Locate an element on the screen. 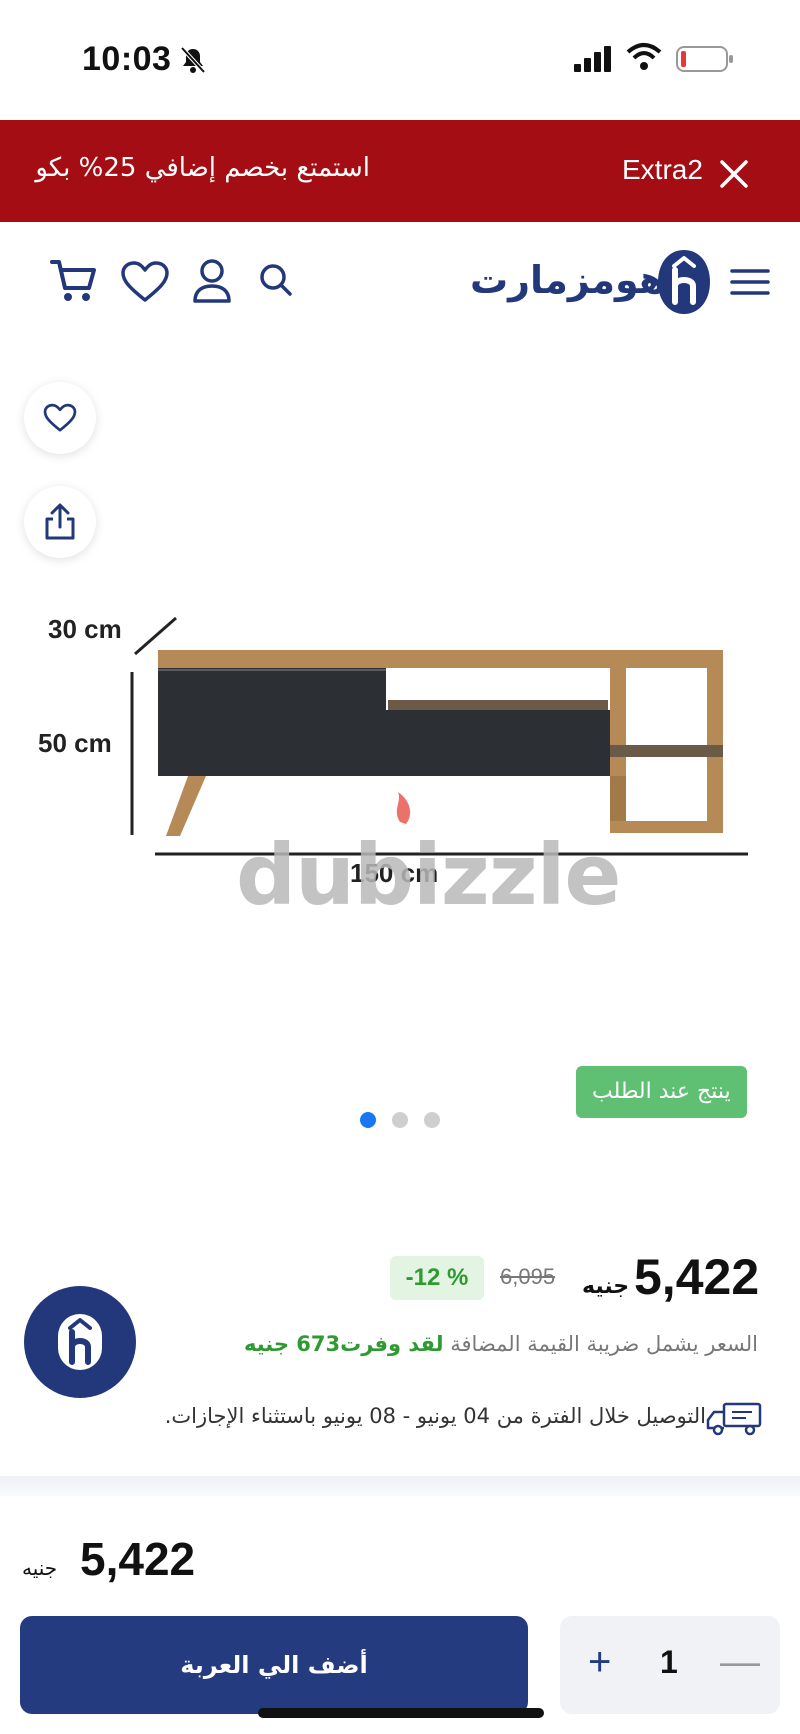  brand-name: هومزمارت is located at coordinates (567, 280).